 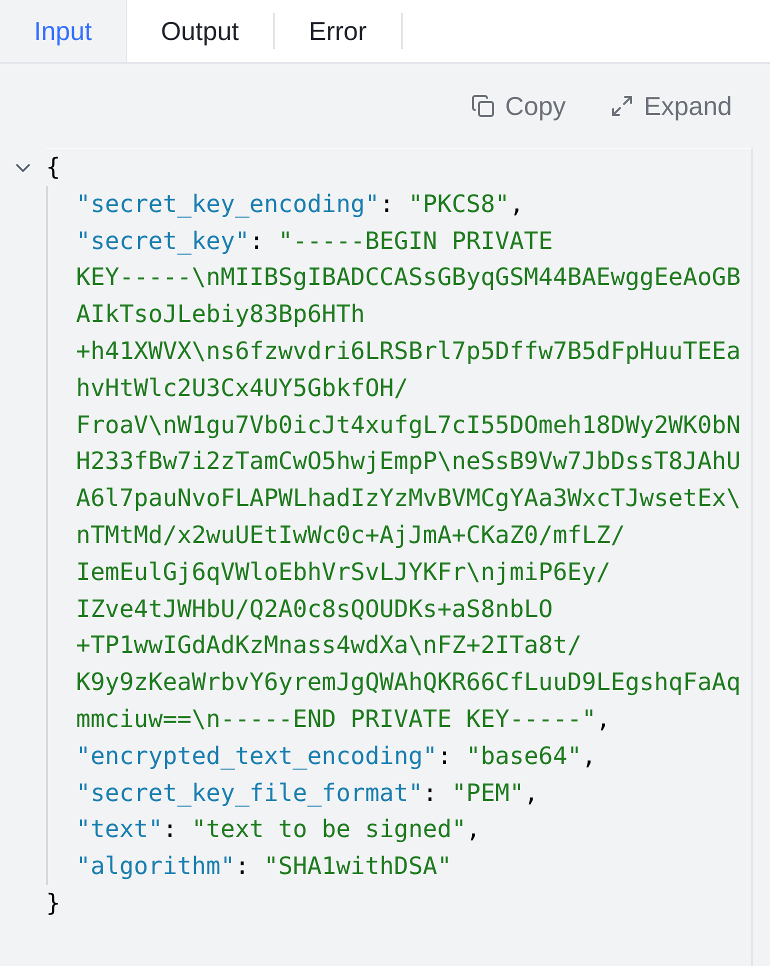 I want to click on json-property: "encrypted_text_encoding": "base64",, so click(x=336, y=756).